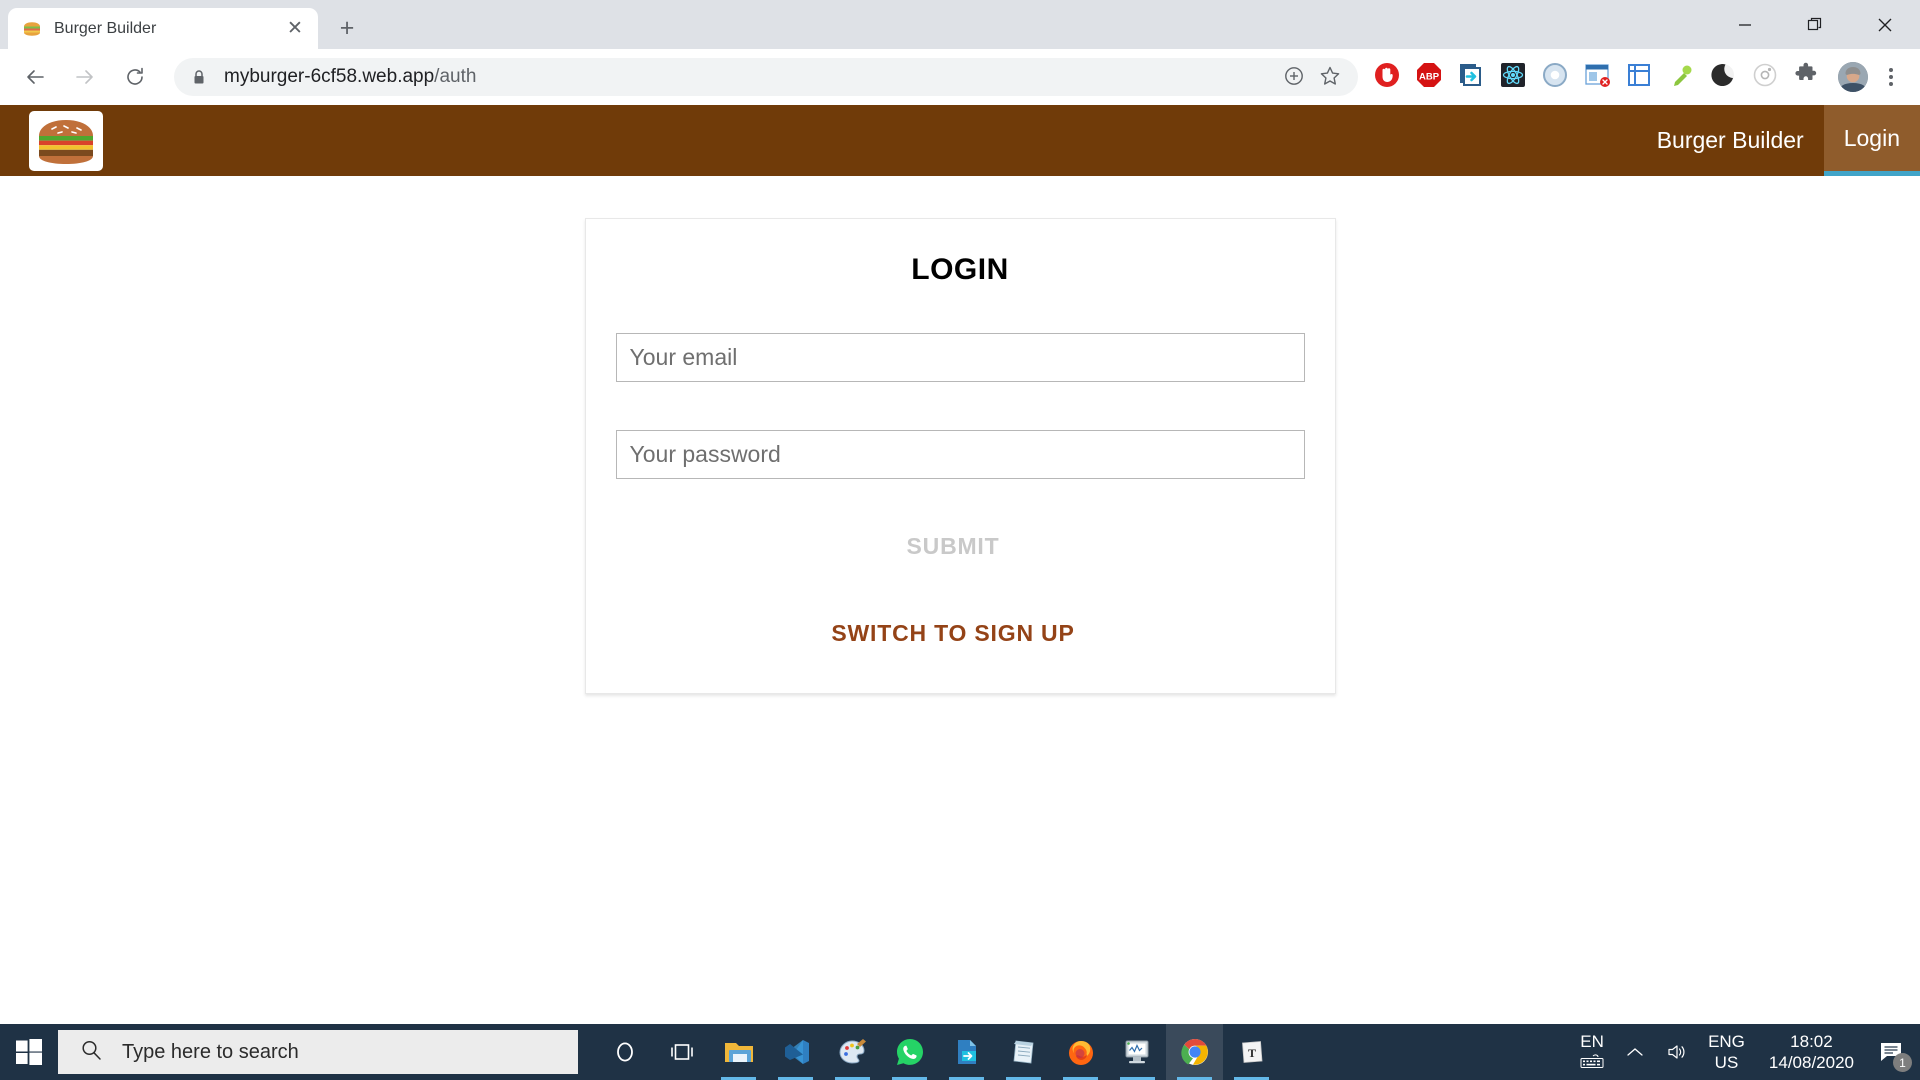  Describe the element at coordinates (1592, 1062) in the screenshot. I see `keyboard-icon` at that location.